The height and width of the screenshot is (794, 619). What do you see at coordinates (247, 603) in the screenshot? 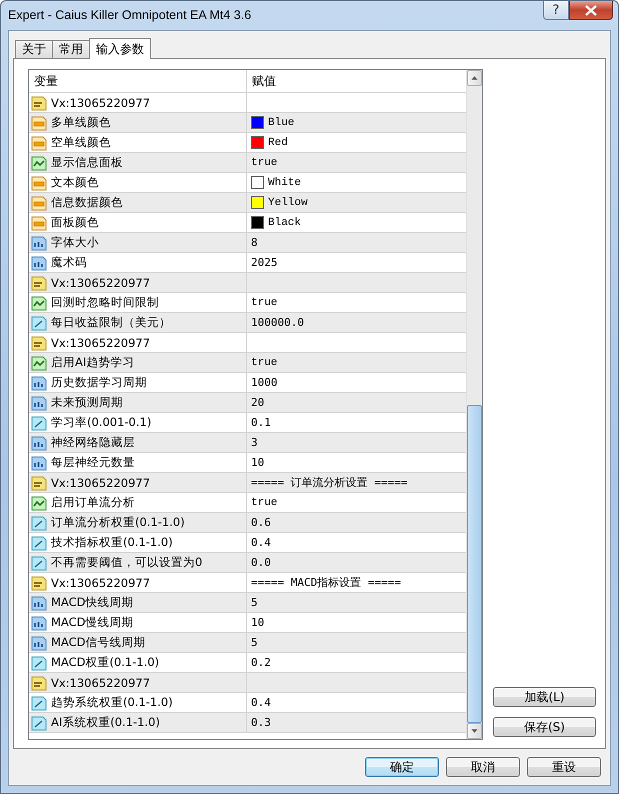
I see `parameter-row: MACD快线周期 5` at bounding box center [247, 603].